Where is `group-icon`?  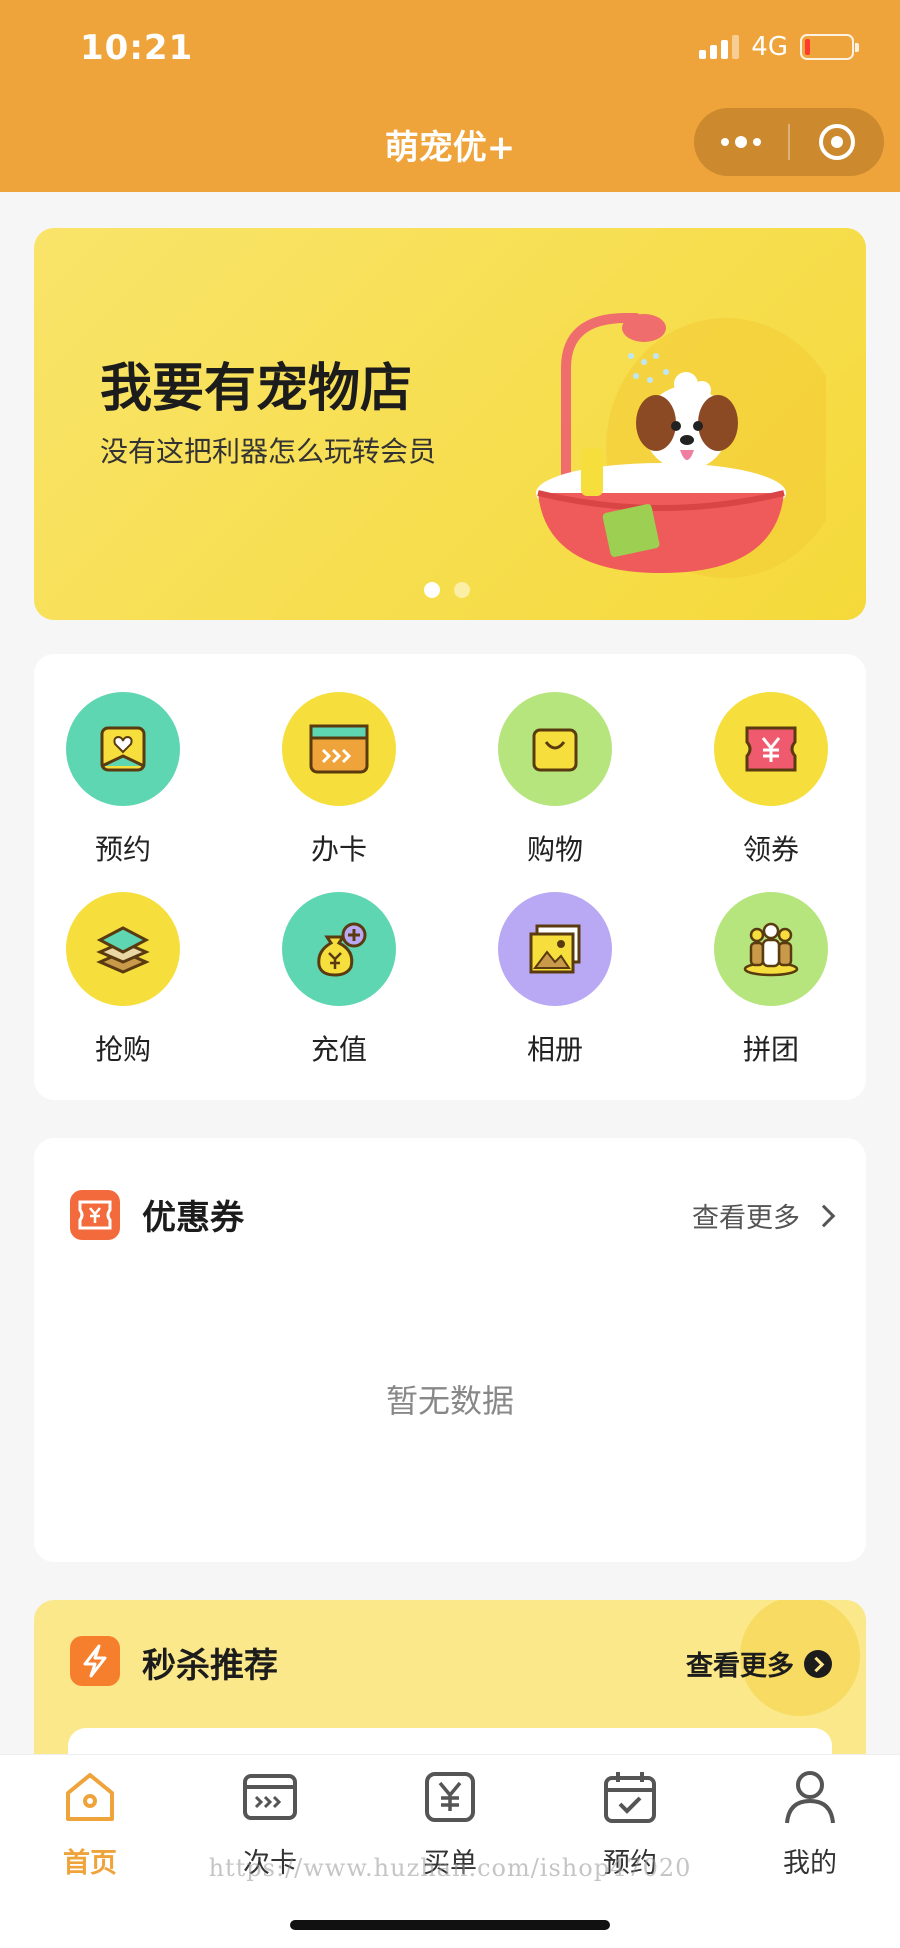 group-icon is located at coordinates (771, 949).